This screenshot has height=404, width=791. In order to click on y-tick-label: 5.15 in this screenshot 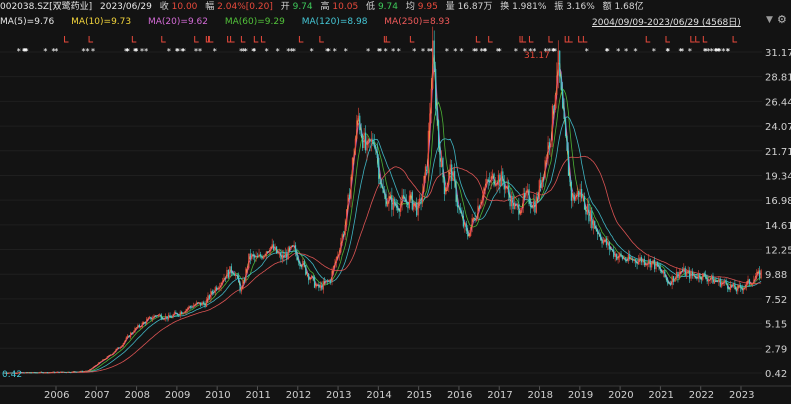, I will do `click(776, 325)`.